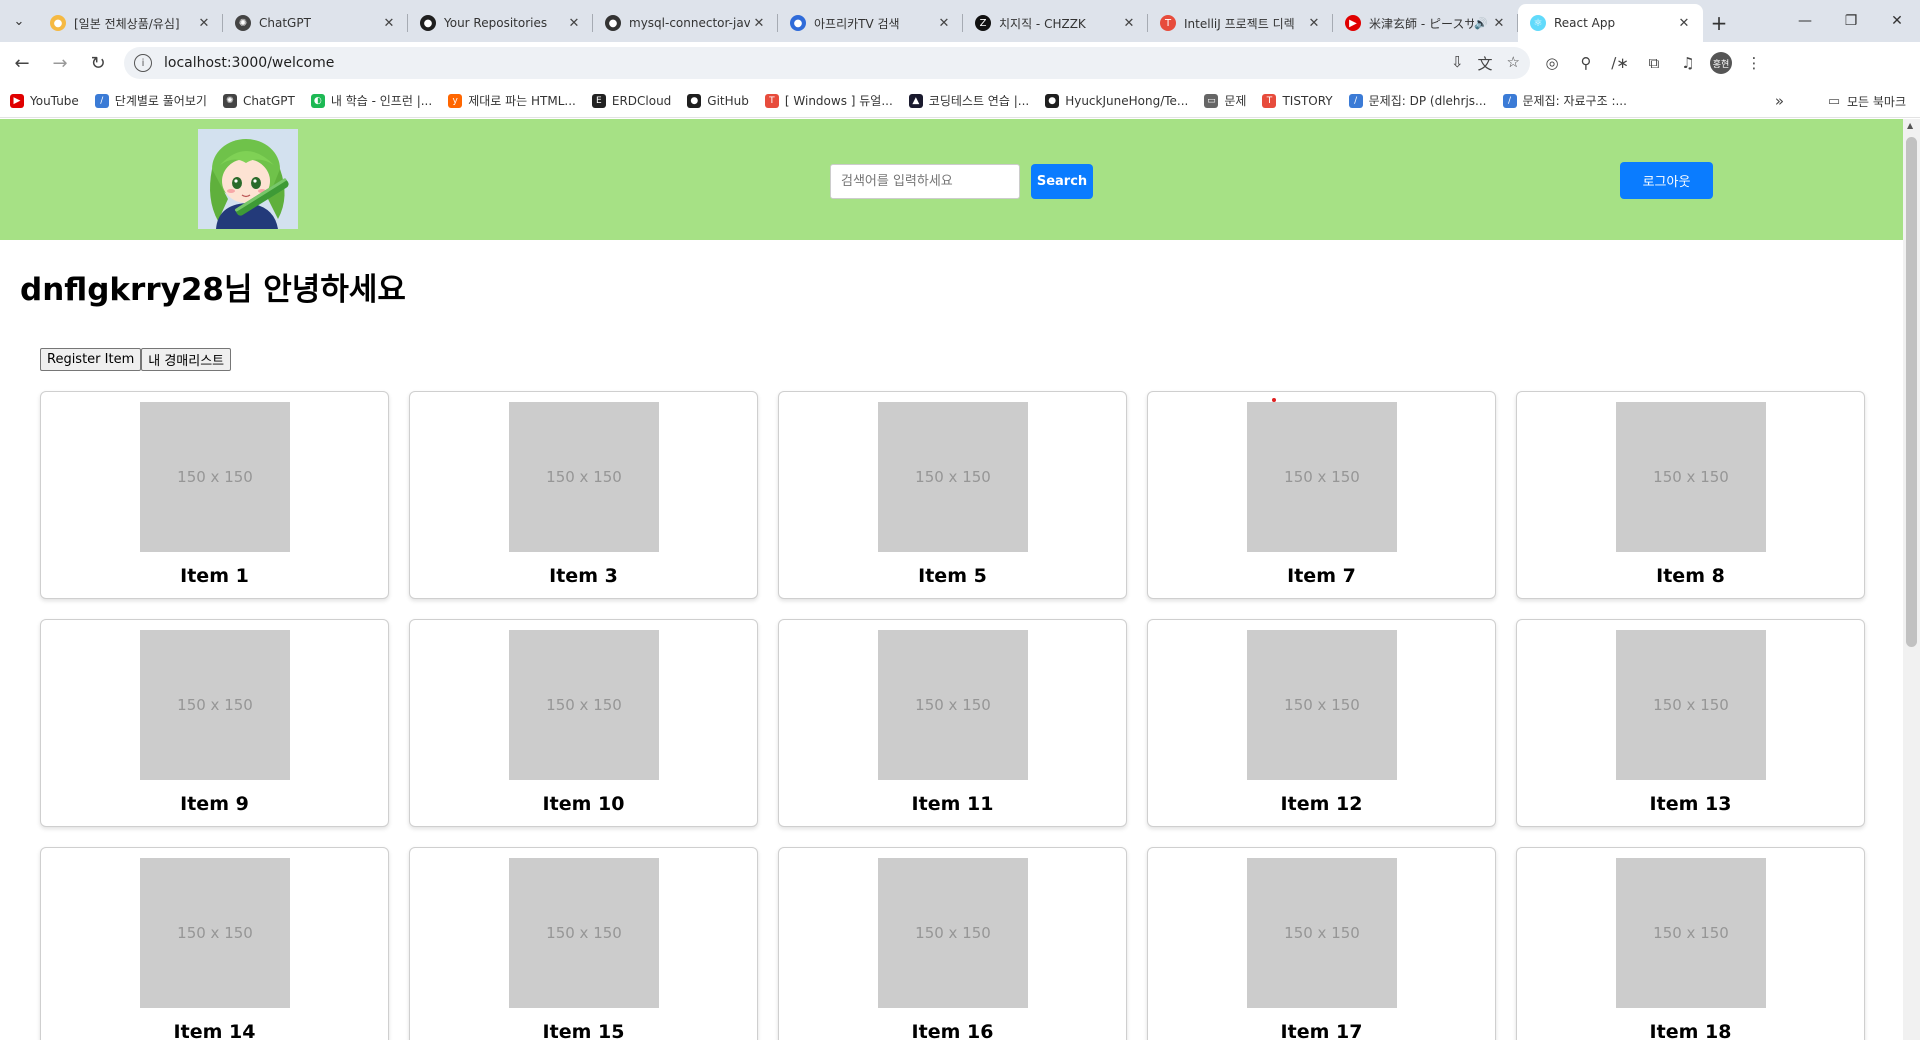  What do you see at coordinates (315, 23) in the screenshot?
I see `browser-tab: ✺ ChatGPT ✕` at bounding box center [315, 23].